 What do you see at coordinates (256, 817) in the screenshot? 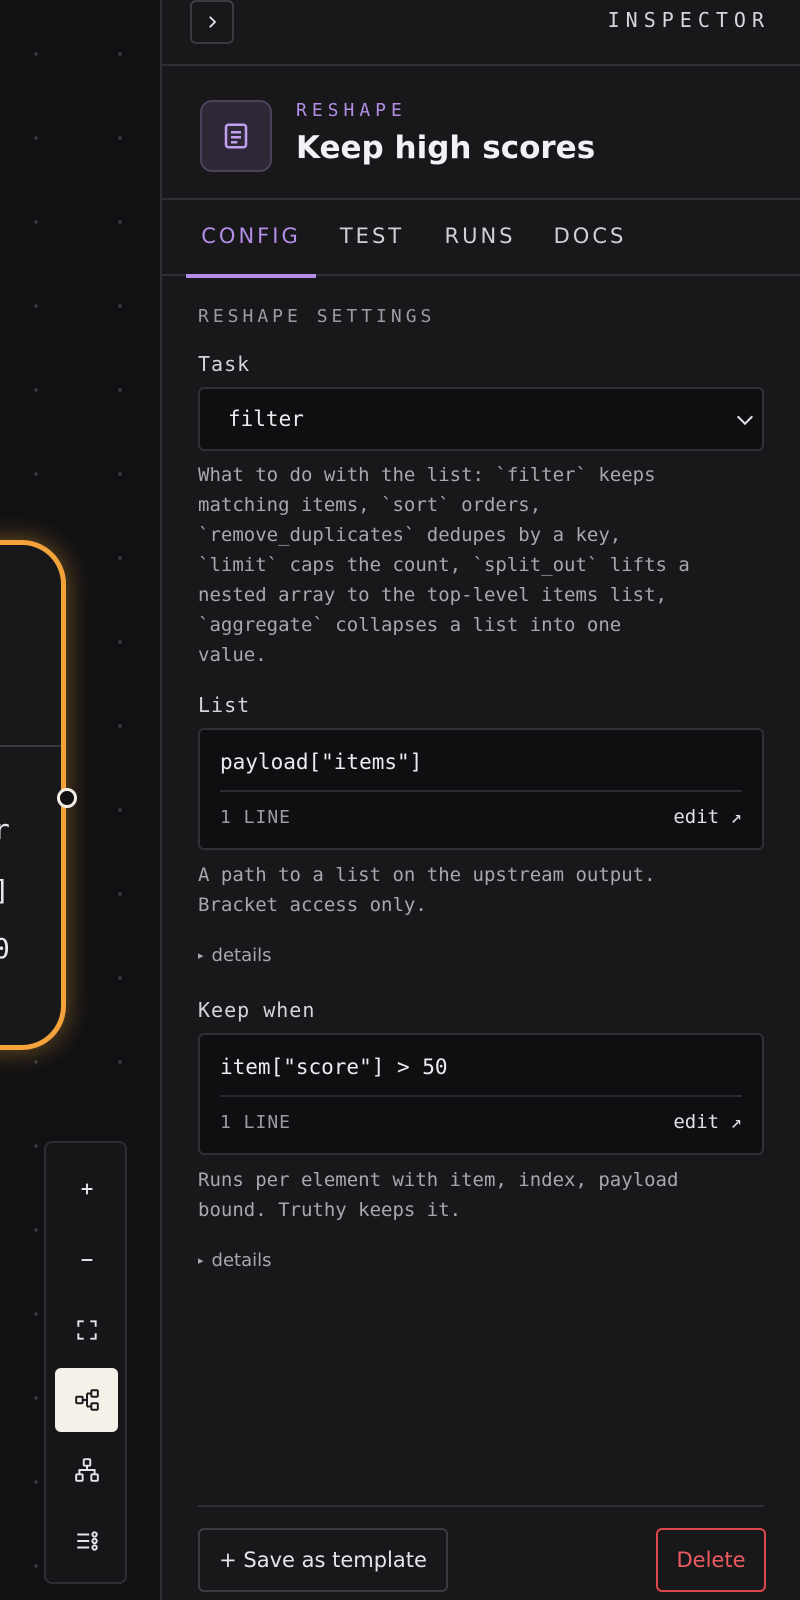
I see `list-line-count: 1 LINE` at bounding box center [256, 817].